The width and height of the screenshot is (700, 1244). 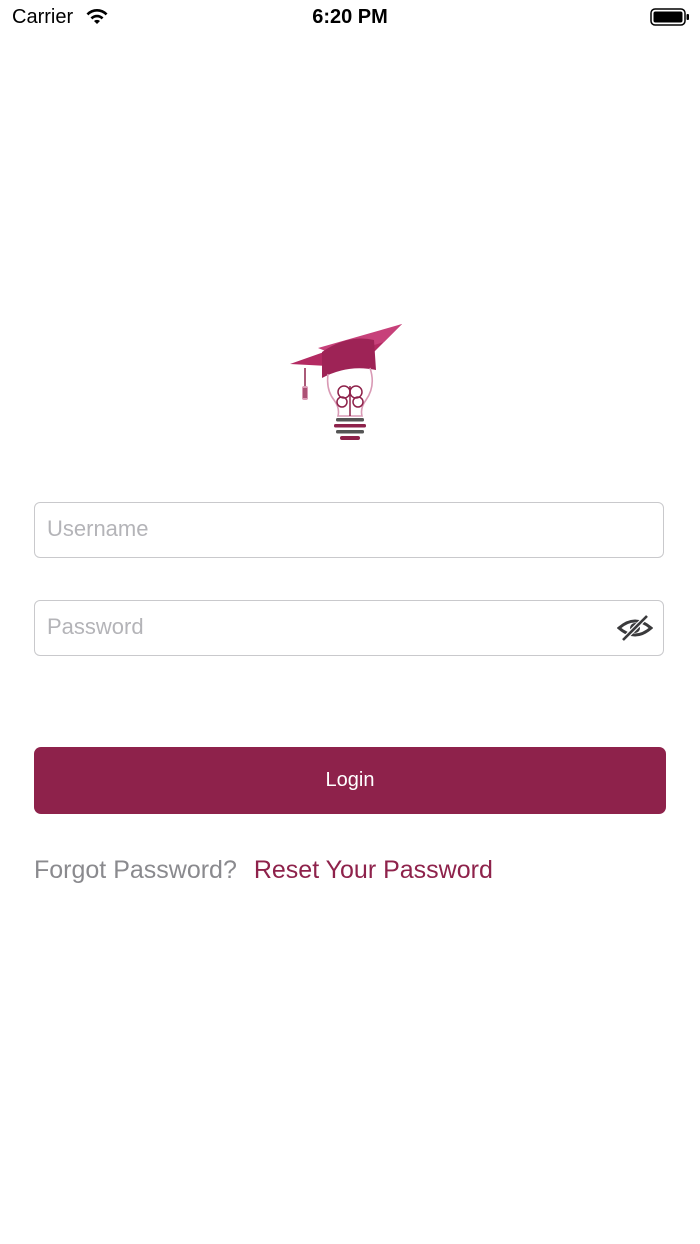 I want to click on forgot-password-label: Forgot Password?, so click(x=135, y=870).